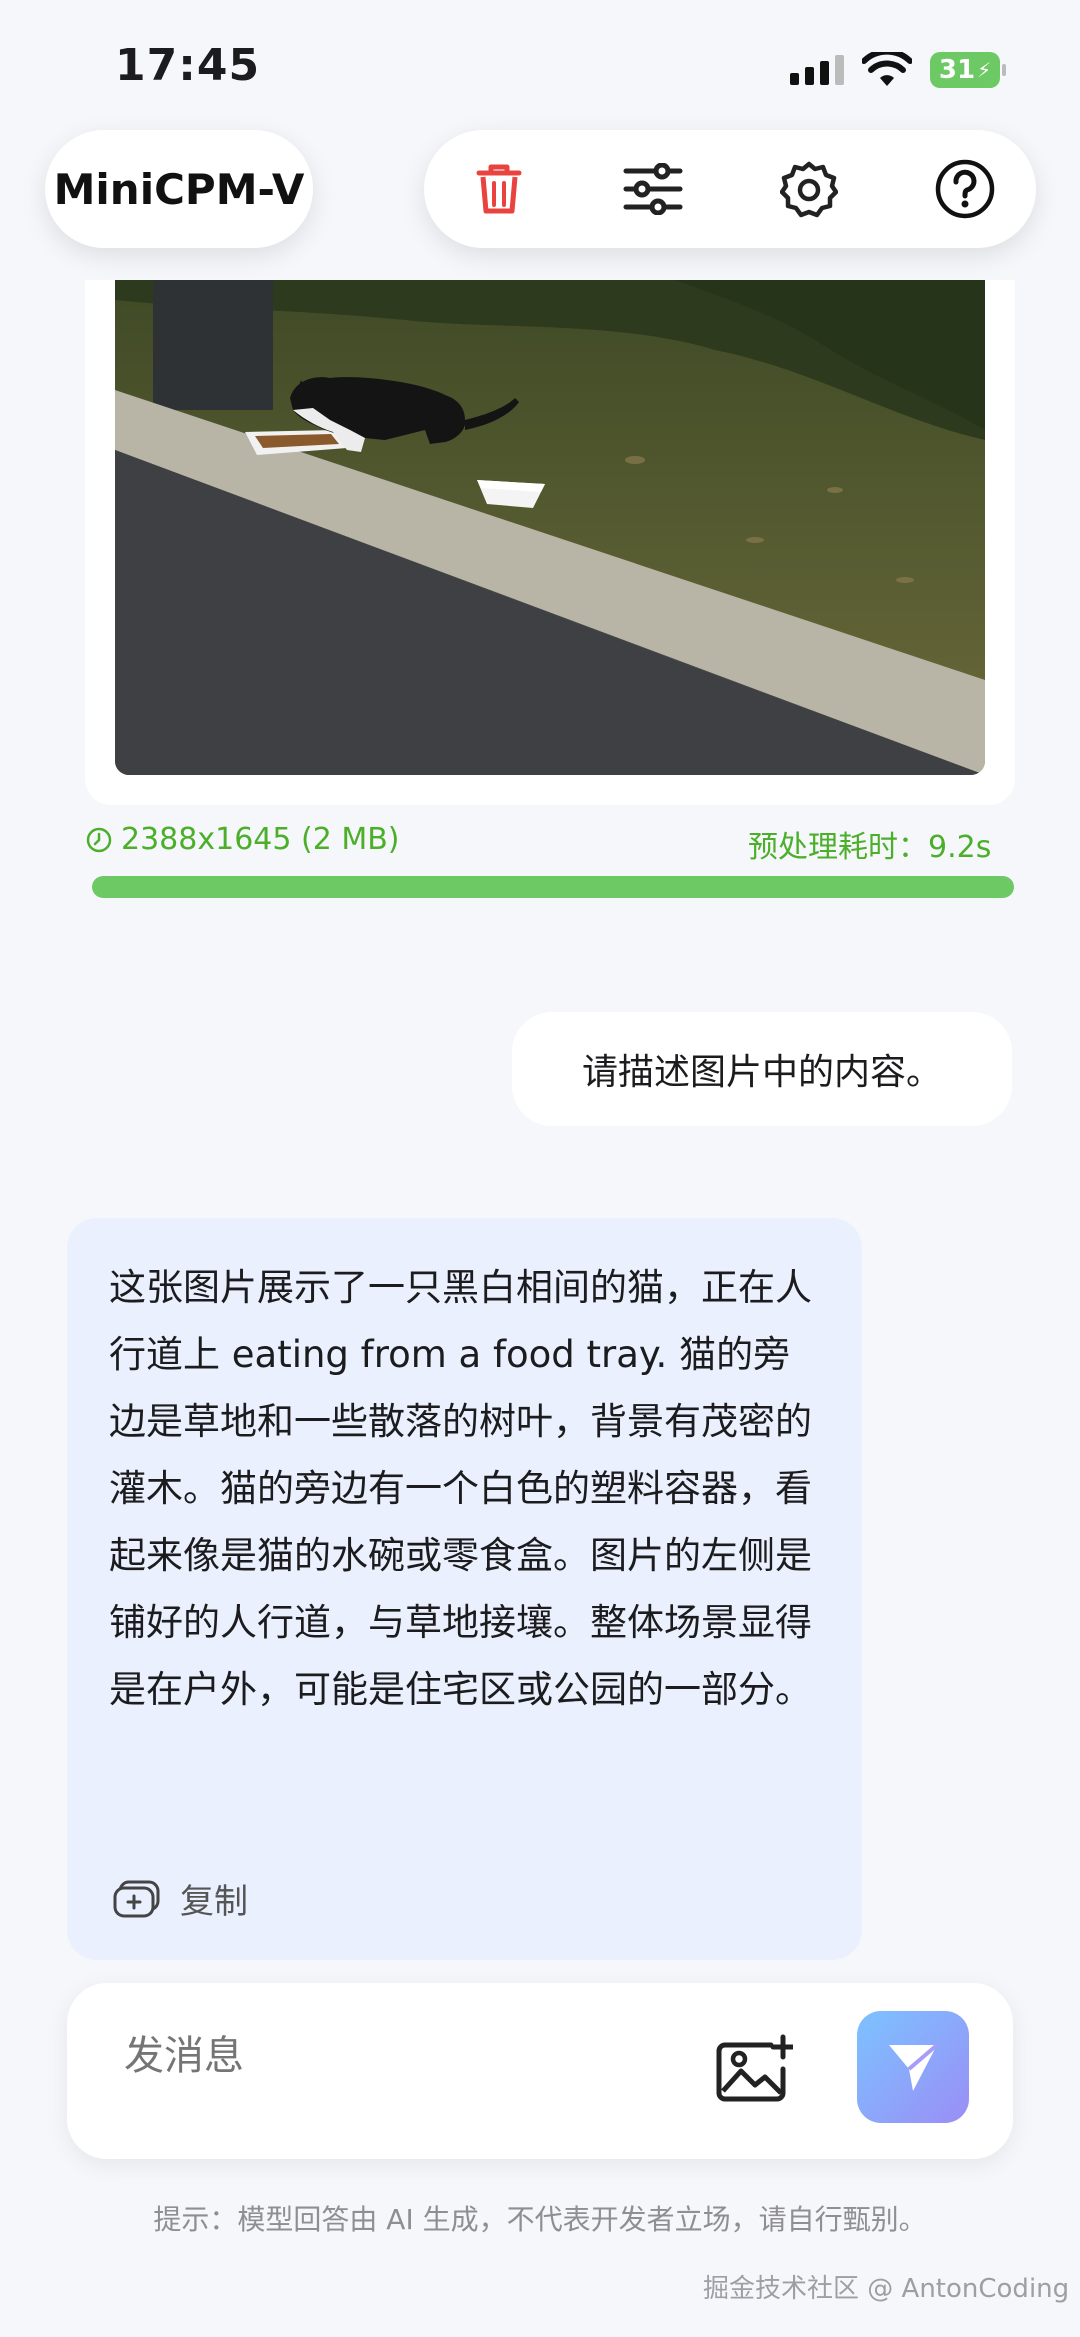 The image size is (1080, 2337). I want to click on help-icon, so click(965, 189).